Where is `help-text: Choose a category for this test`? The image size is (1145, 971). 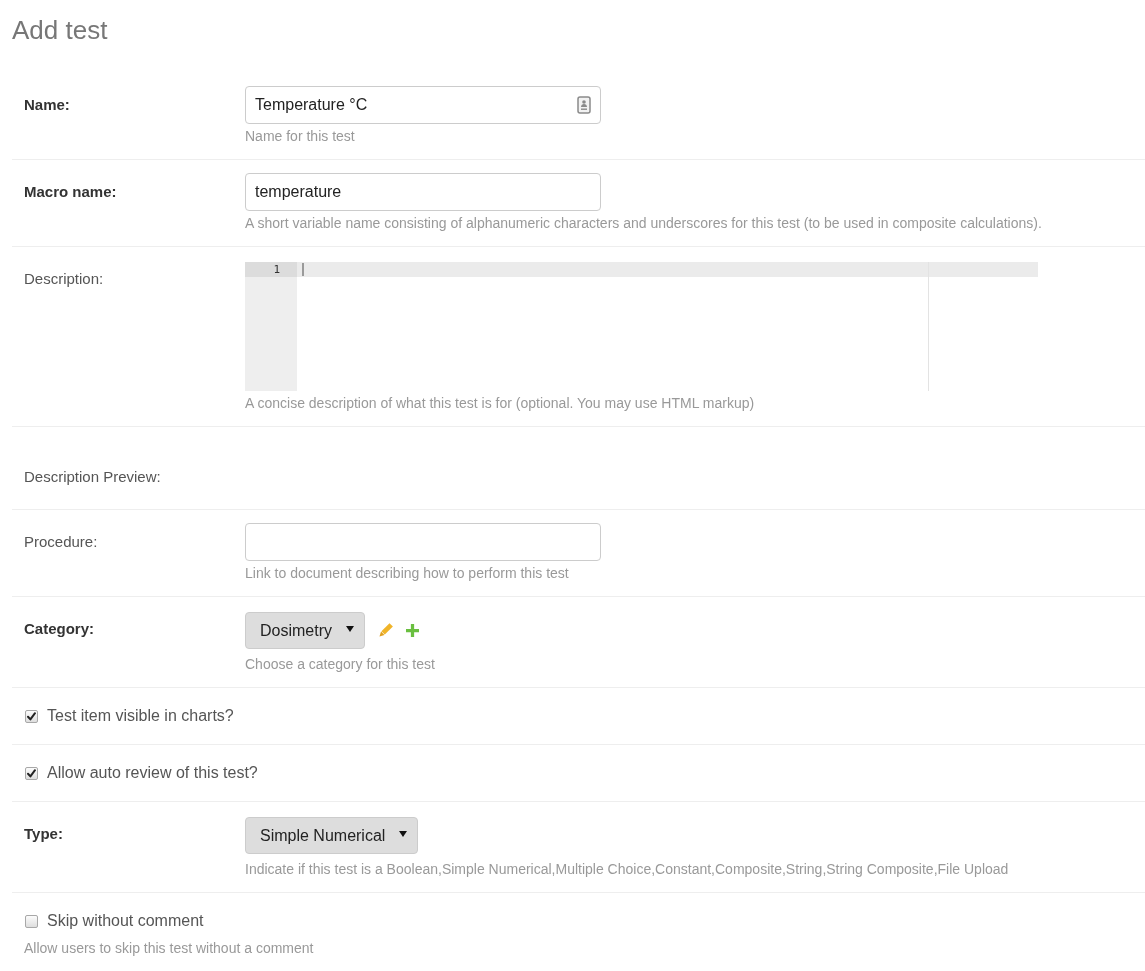 help-text: Choose a category for this test is located at coordinates (340, 664).